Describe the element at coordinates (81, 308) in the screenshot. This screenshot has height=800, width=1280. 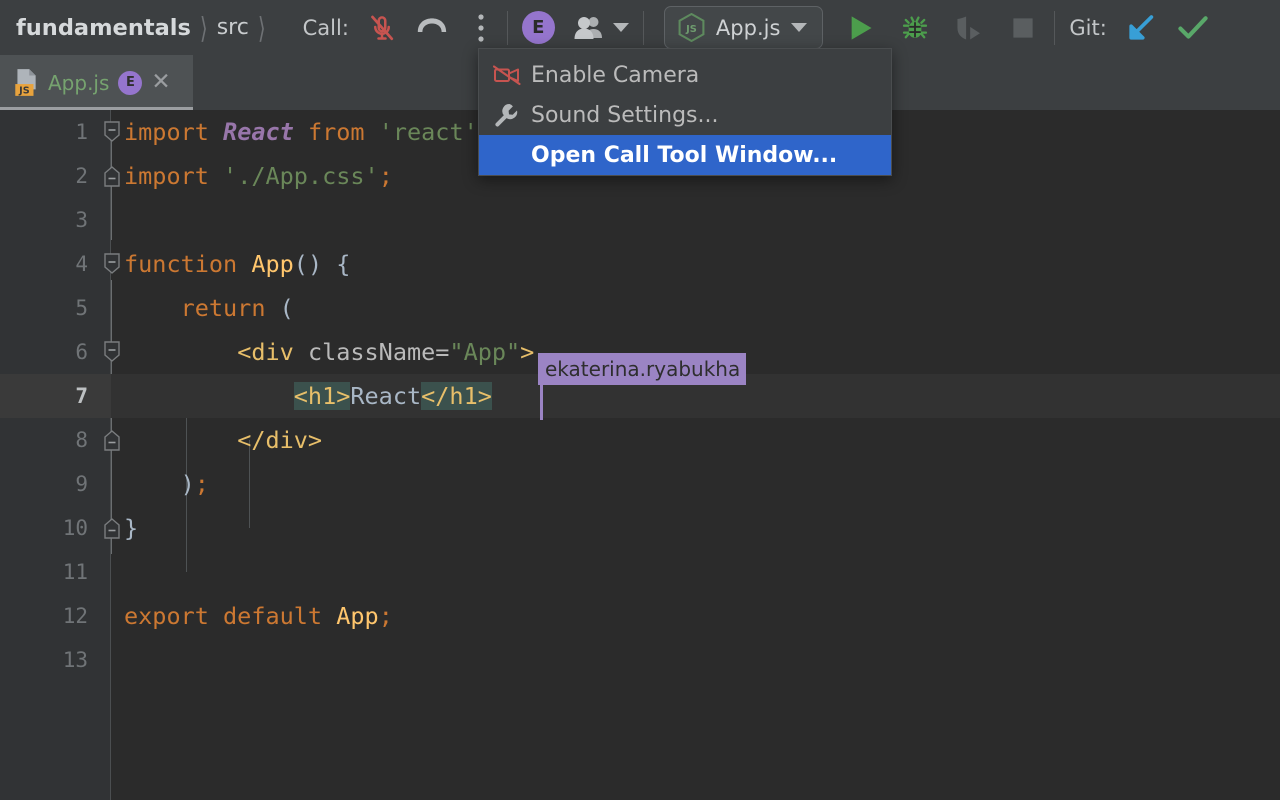
I see `line-number: 5` at that location.